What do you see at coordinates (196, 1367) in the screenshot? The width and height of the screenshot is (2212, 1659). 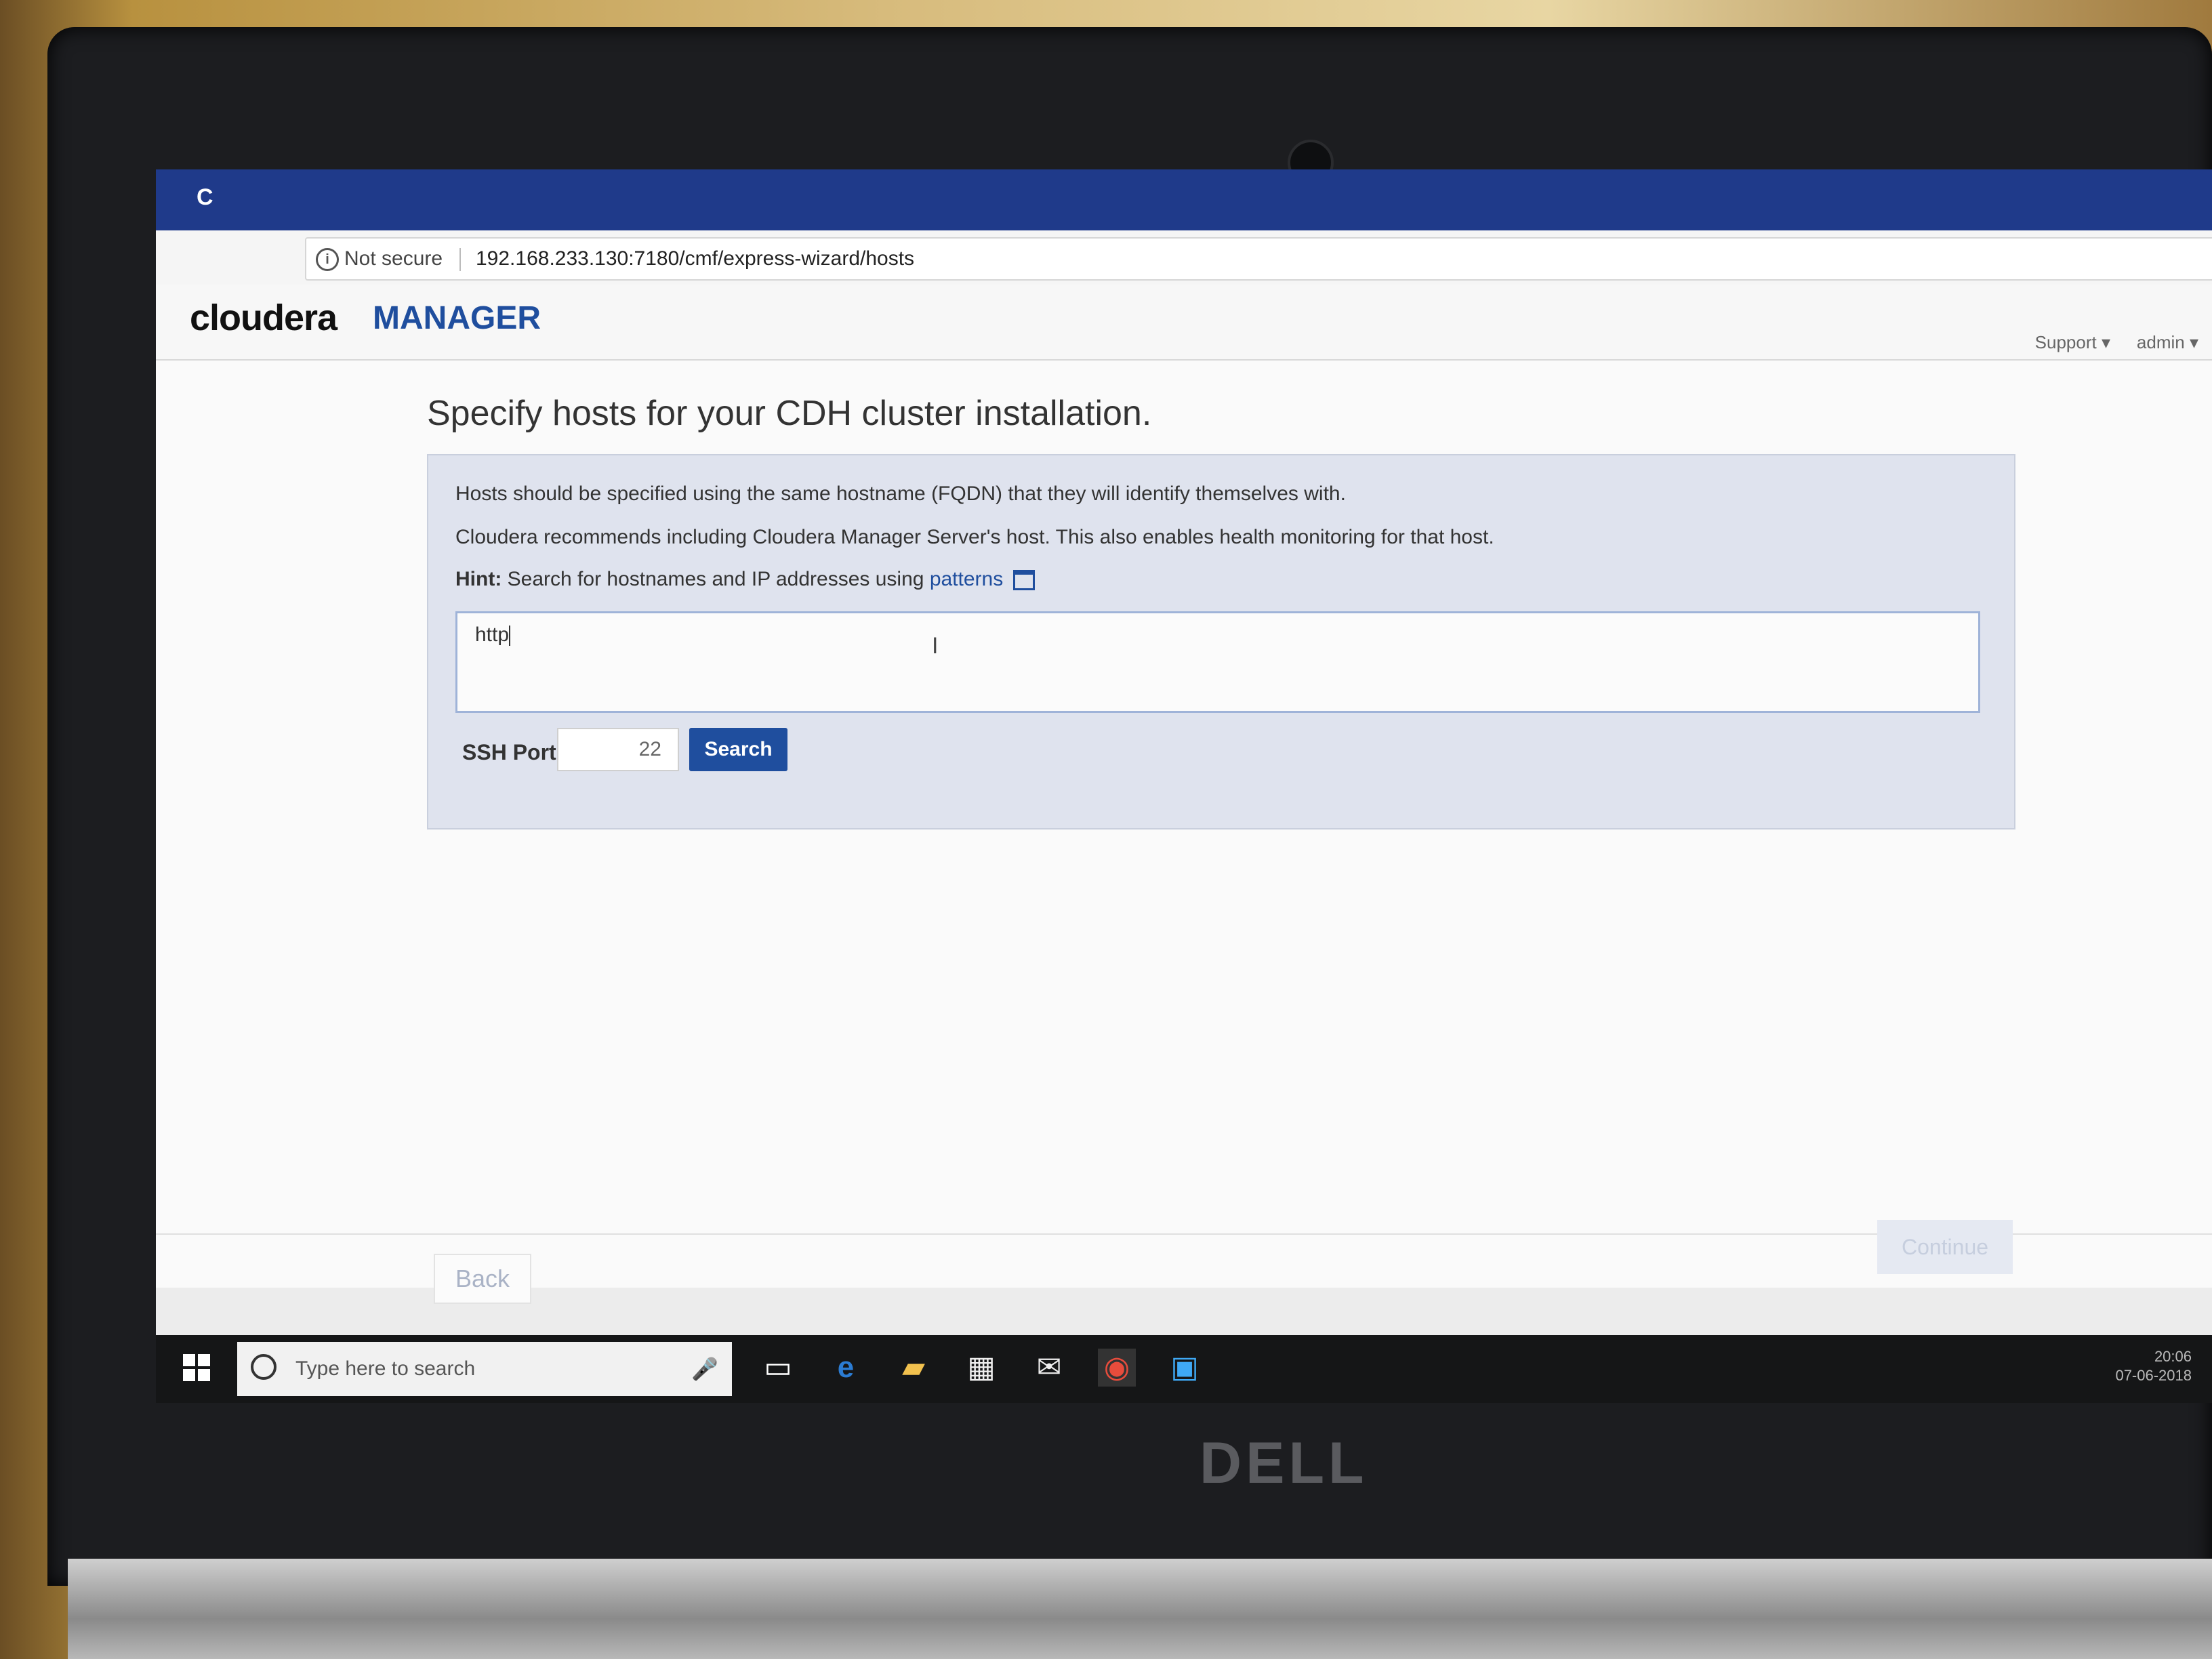 I see `windows-start-icon` at bounding box center [196, 1367].